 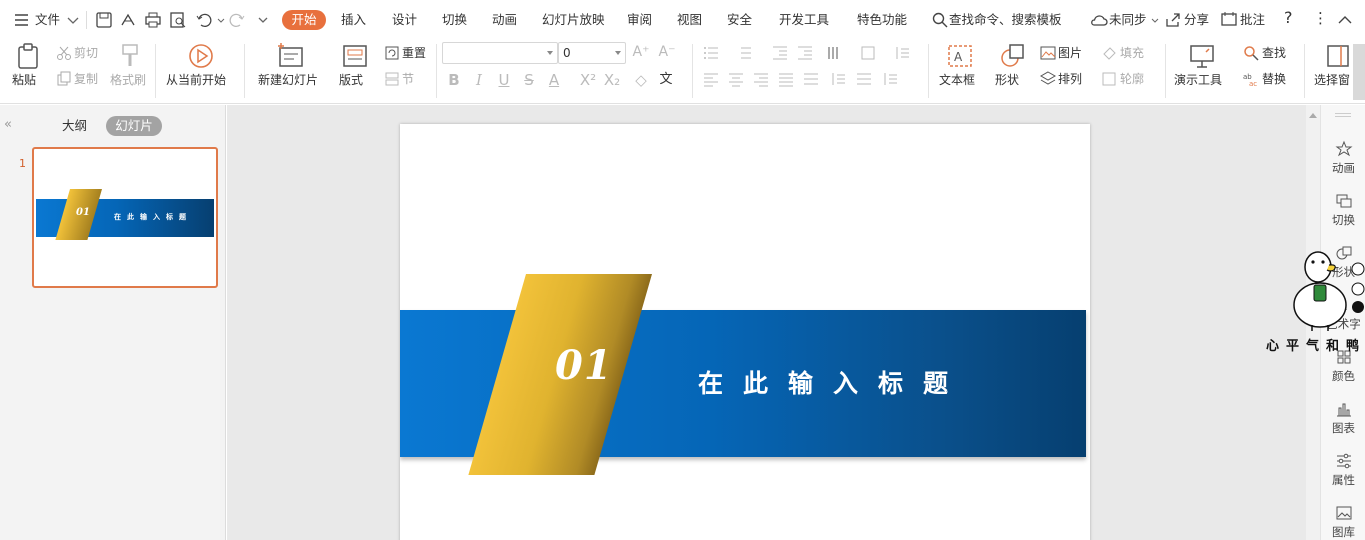 What do you see at coordinates (1343, 522) in the screenshot?
I see `task-gallery: 图库` at bounding box center [1343, 522].